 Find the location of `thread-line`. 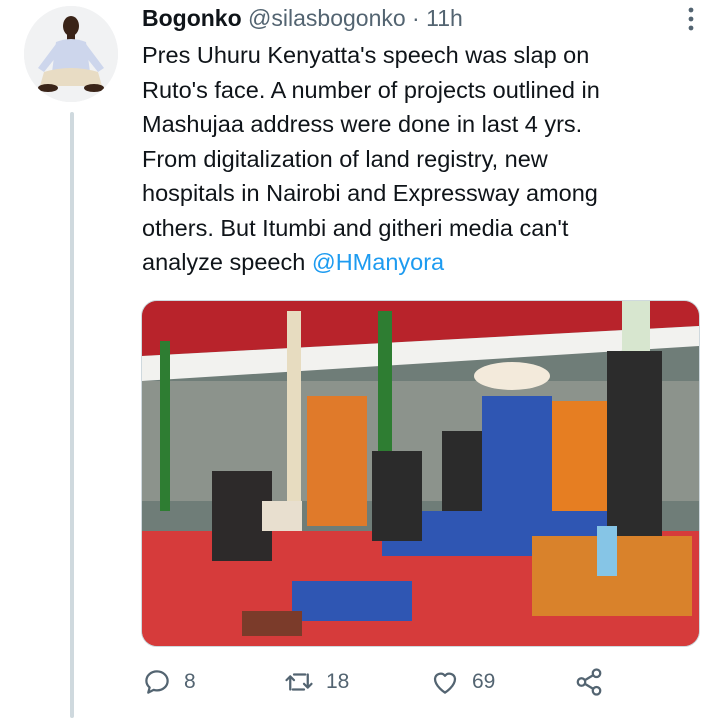

thread-line is located at coordinates (72, 415).